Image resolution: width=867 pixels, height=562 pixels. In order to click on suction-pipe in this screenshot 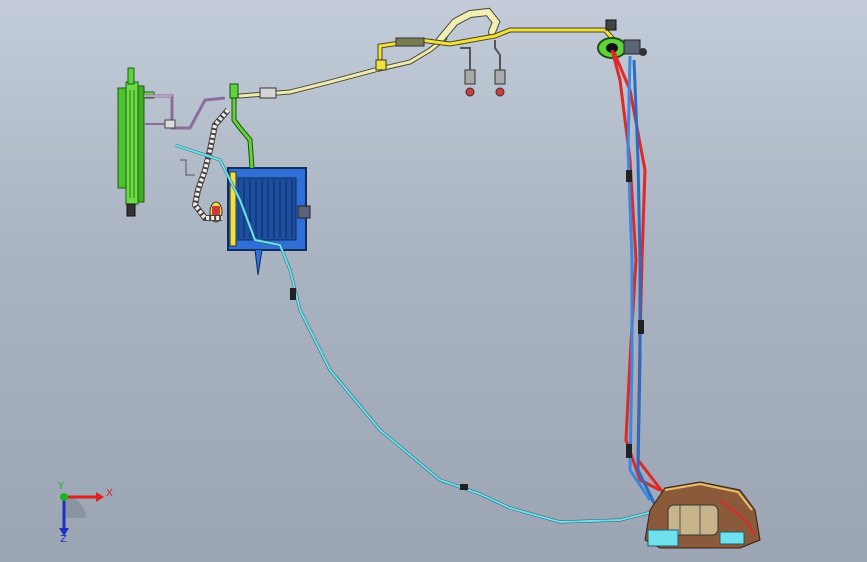, I will do `click(369, 53)`.